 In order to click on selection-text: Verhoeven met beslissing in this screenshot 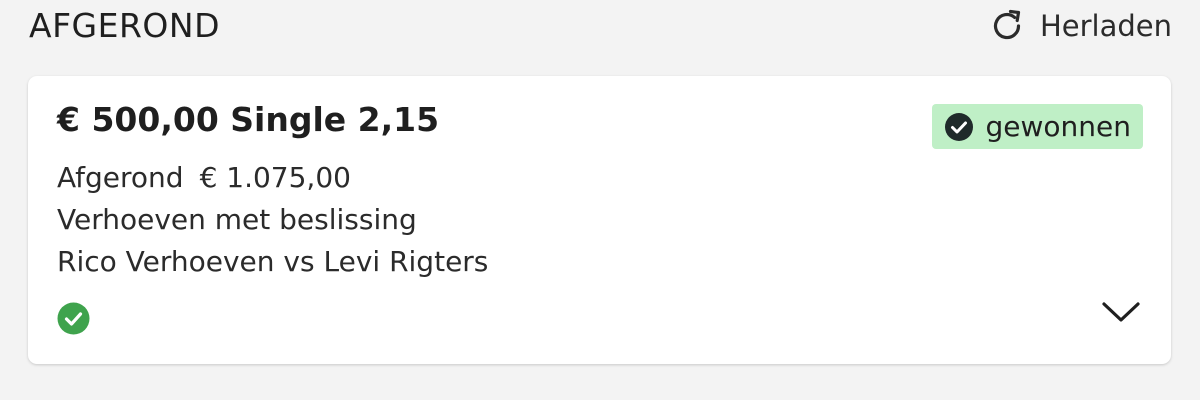, I will do `click(237, 219)`.